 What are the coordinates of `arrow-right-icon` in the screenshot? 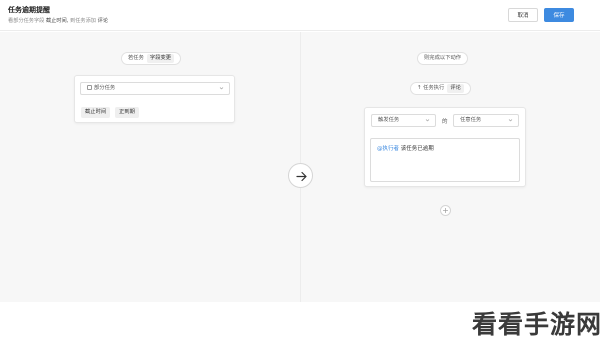 It's located at (300, 175).